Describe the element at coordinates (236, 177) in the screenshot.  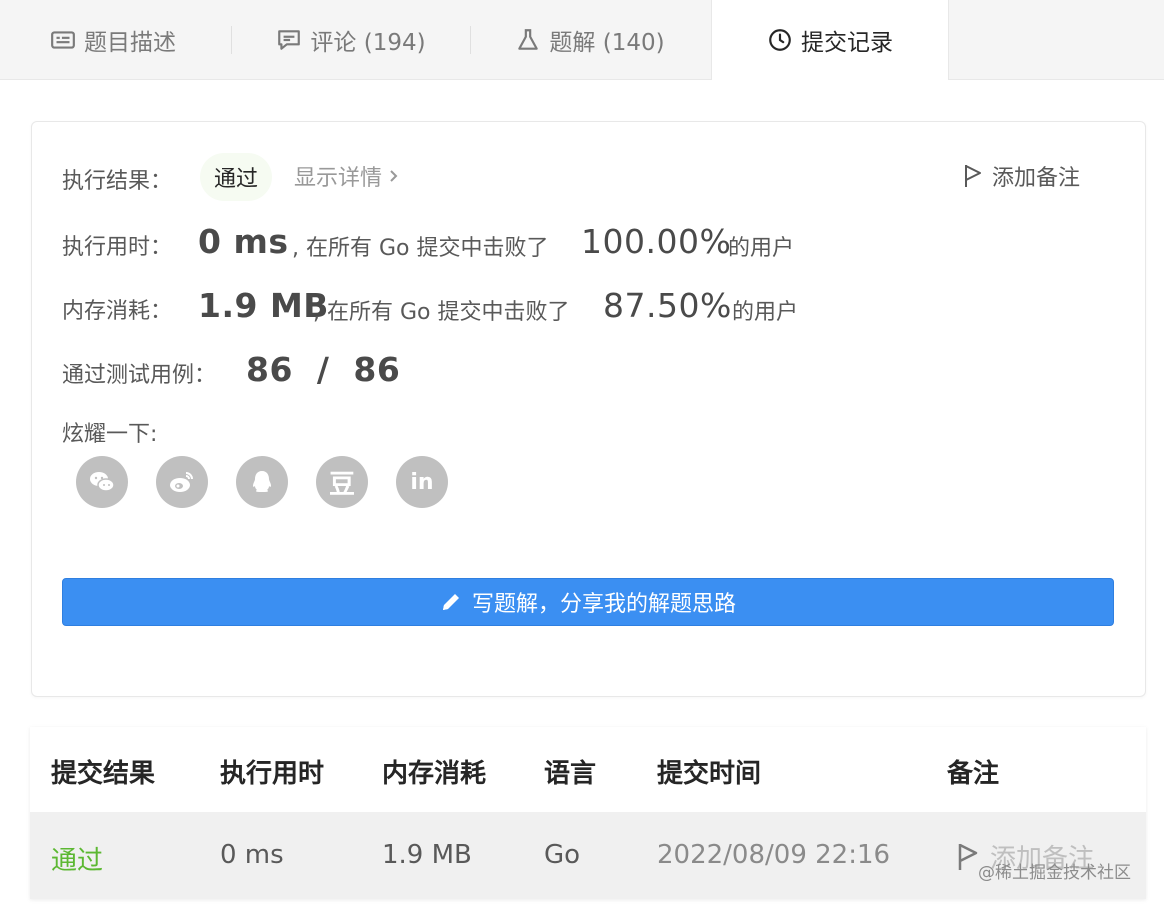
I see `status-badge: 通过` at that location.